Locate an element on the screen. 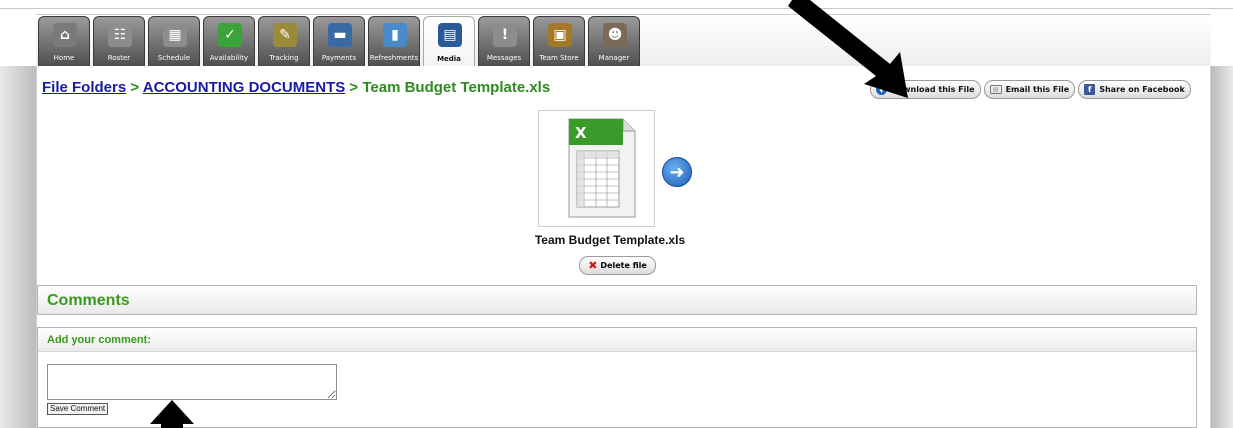  tab-manager: ☻ Manager is located at coordinates (614, 41).